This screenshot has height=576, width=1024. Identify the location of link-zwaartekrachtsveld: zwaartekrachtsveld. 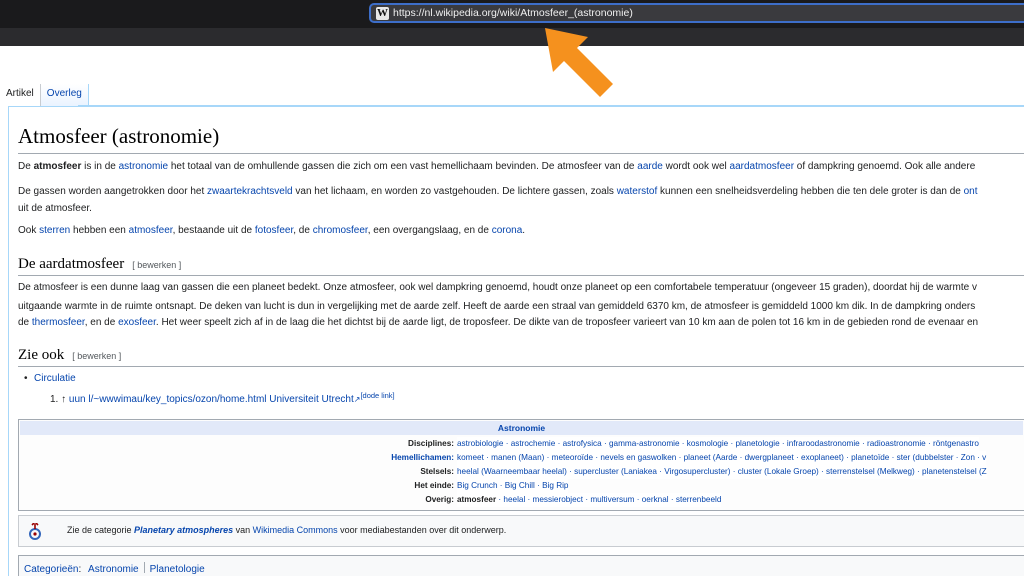
(250, 191).